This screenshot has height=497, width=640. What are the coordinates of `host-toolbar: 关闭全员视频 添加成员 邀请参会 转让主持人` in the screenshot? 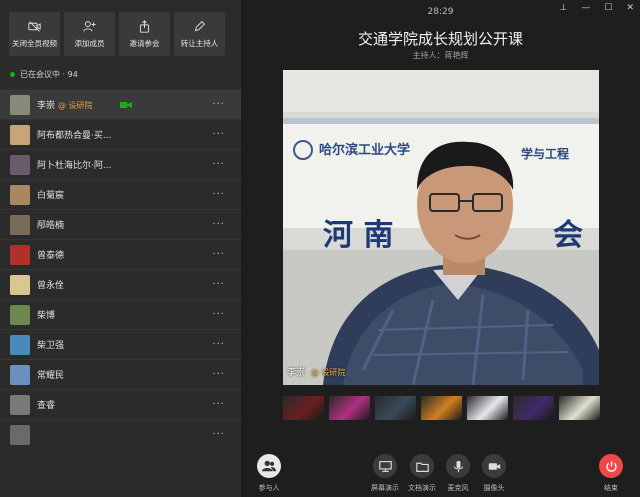 It's located at (120, 32).